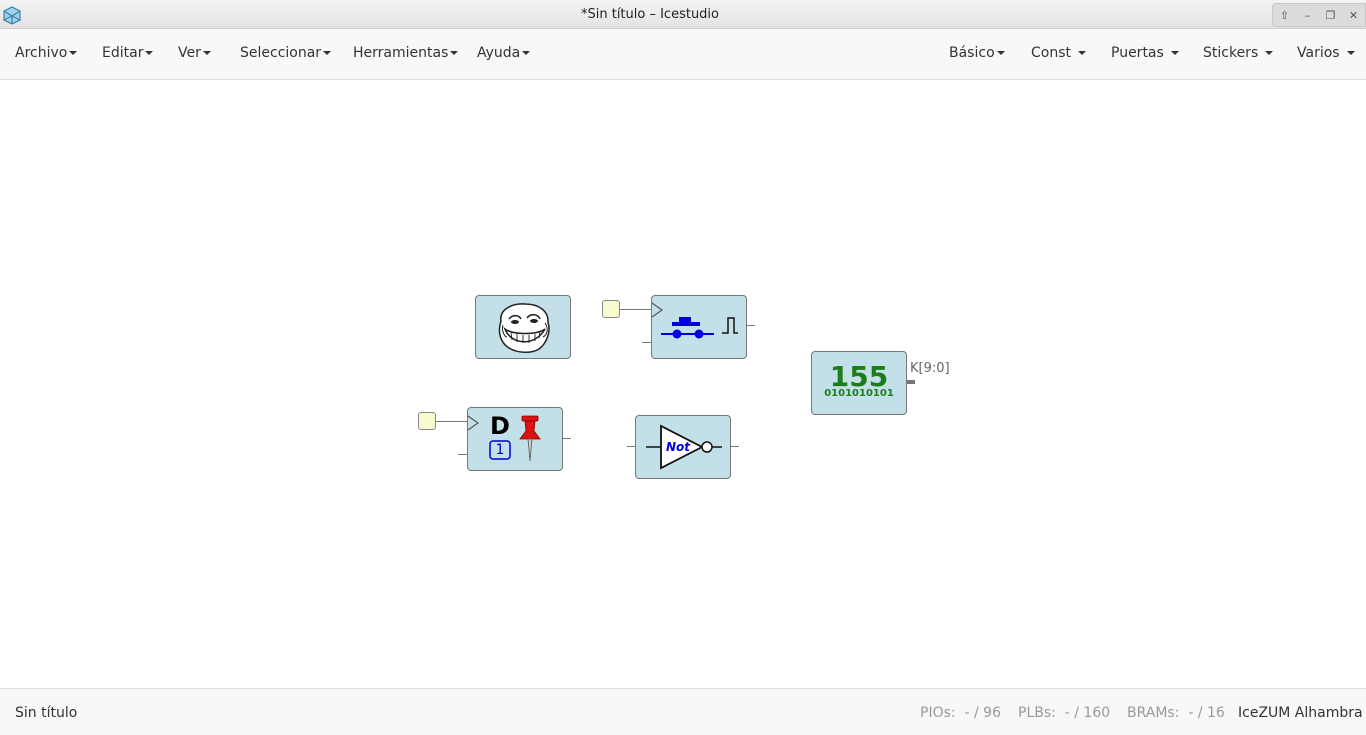 This screenshot has width=1366, height=735. What do you see at coordinates (281, 53) in the screenshot?
I see `menu-label: Seleccionar` at bounding box center [281, 53].